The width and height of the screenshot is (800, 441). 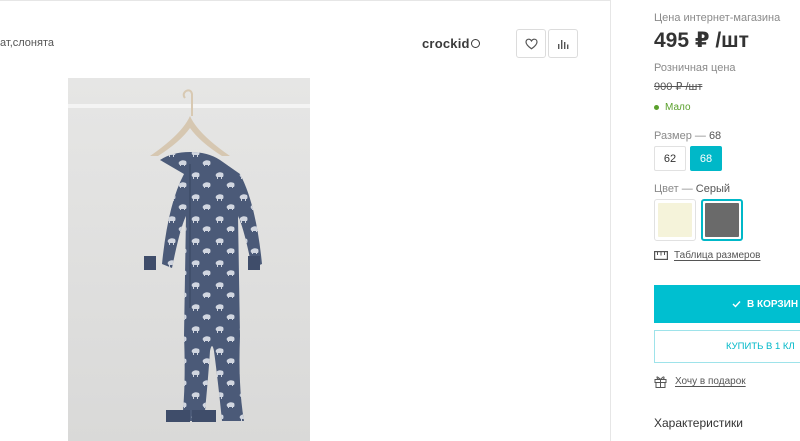 What do you see at coordinates (727, 346) in the screenshot?
I see `buy-one-click-button: КУПИТЬ В 1 КЛ` at bounding box center [727, 346].